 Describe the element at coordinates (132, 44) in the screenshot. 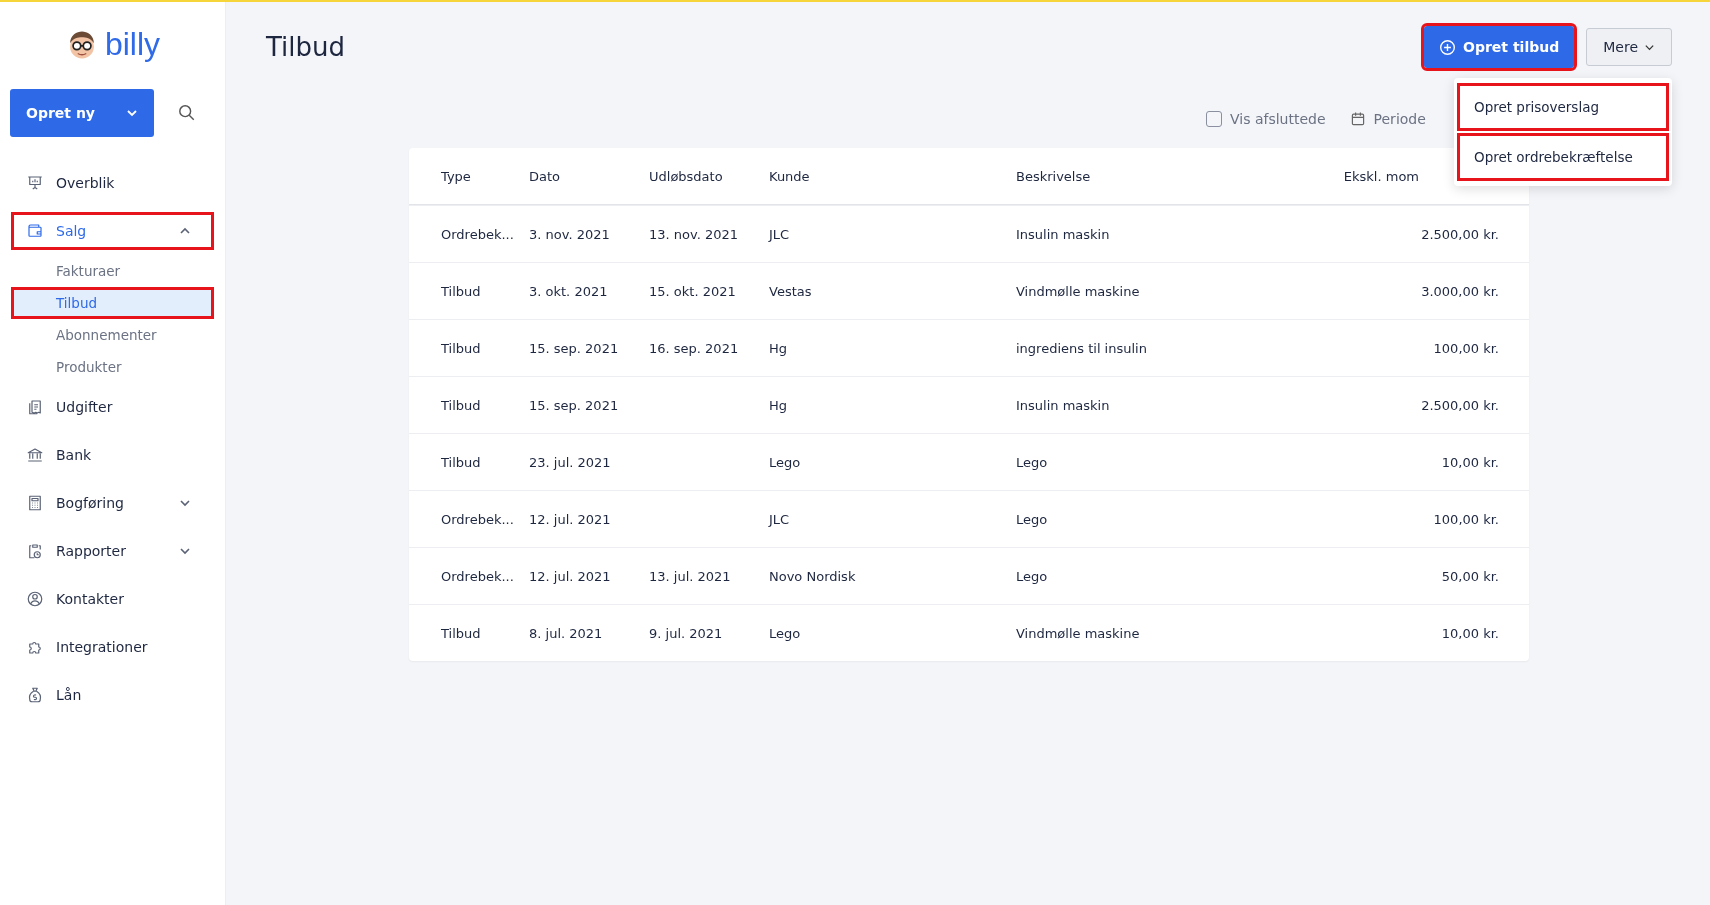

I see `logo-text: billy` at that location.